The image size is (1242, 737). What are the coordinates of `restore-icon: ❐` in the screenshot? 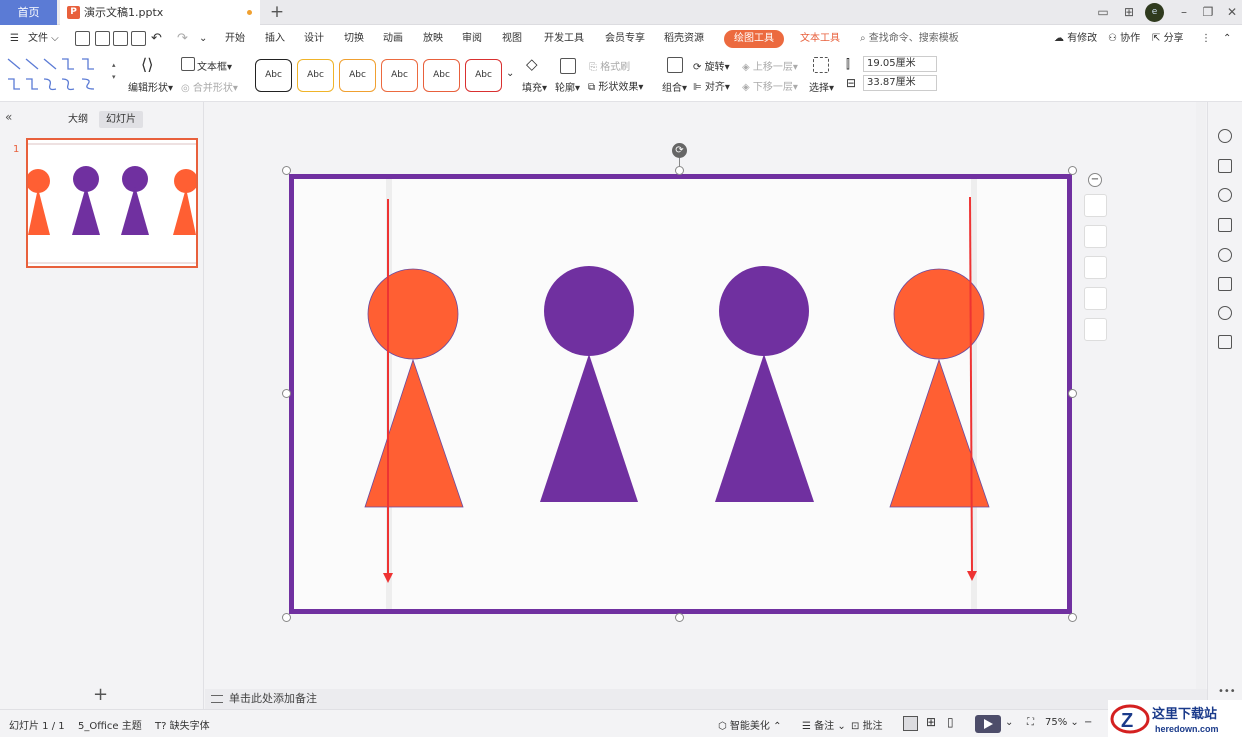 It's located at (1208, 12).